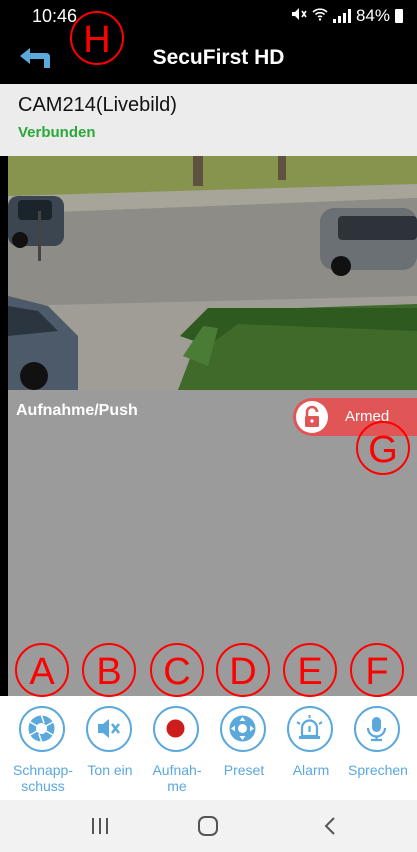 Image resolution: width=417 pixels, height=852 pixels. I want to click on armed-label: Armed, so click(367, 416).